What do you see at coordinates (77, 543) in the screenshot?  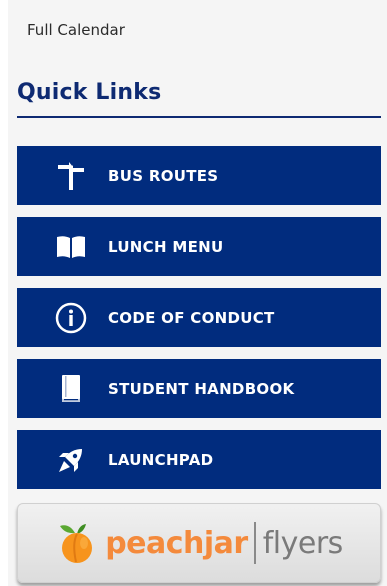 I see `peach-icon` at bounding box center [77, 543].